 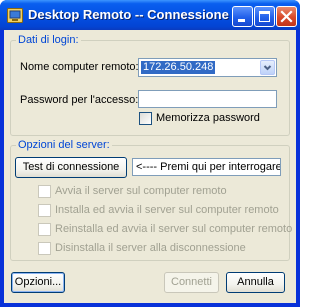 What do you see at coordinates (242, 16) in the screenshot?
I see `minimize-button` at bounding box center [242, 16].